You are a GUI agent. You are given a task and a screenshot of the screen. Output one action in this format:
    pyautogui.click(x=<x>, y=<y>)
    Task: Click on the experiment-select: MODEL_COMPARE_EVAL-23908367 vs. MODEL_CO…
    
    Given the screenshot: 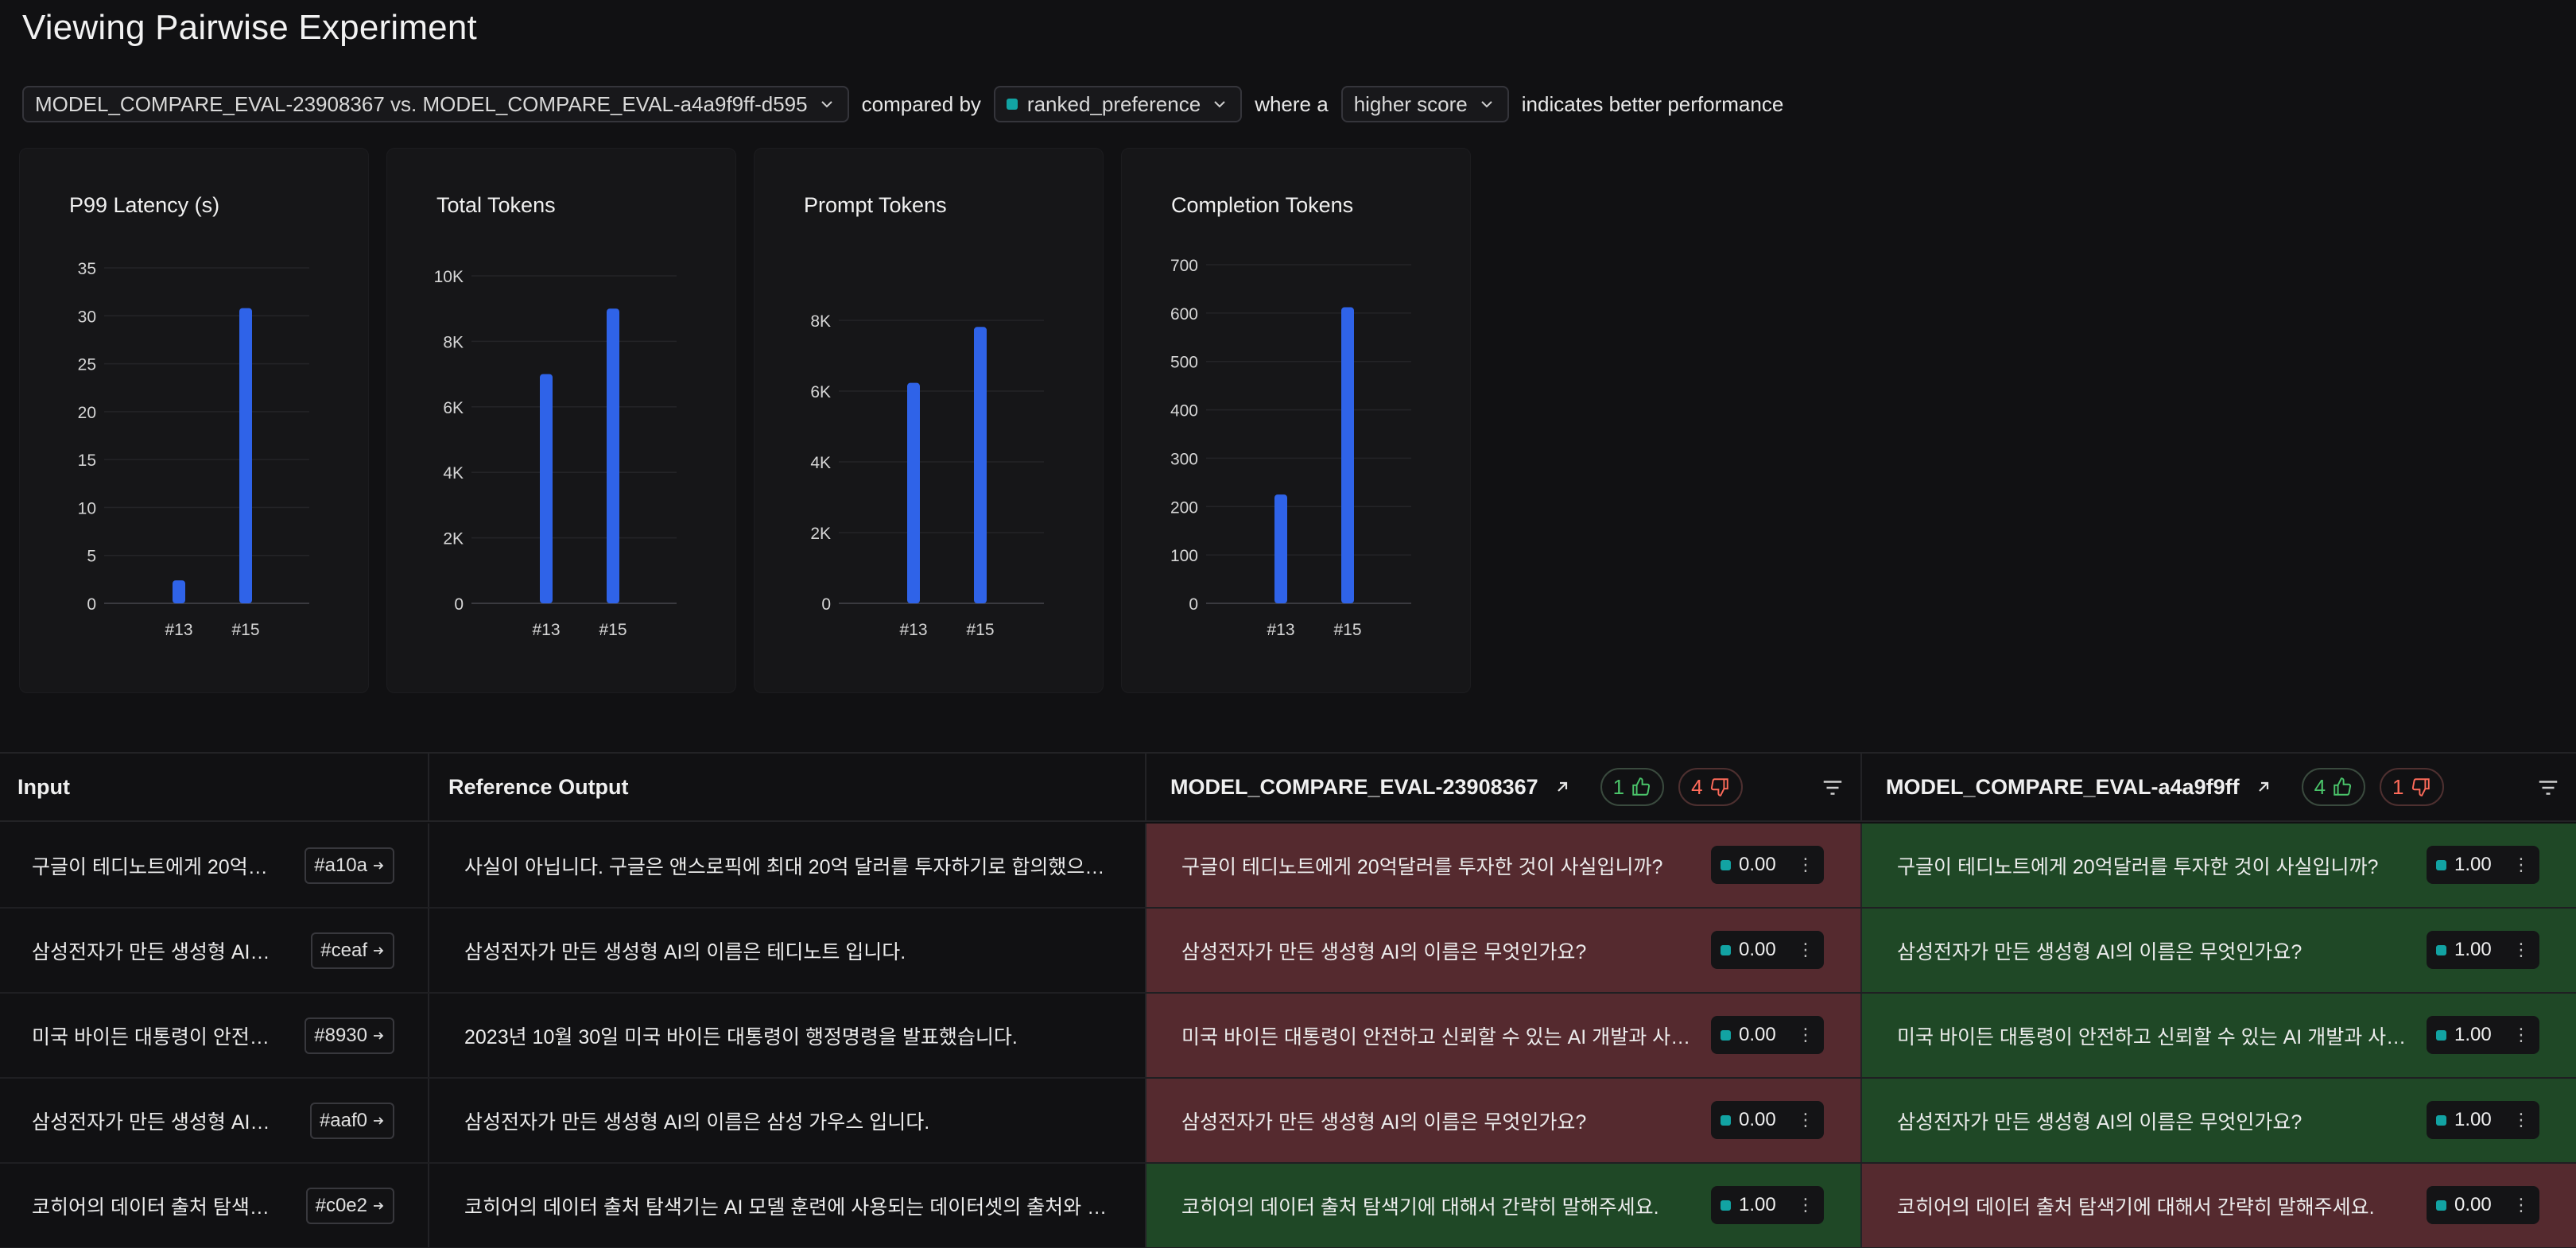 What is the action you would take?
    pyautogui.click(x=436, y=104)
    